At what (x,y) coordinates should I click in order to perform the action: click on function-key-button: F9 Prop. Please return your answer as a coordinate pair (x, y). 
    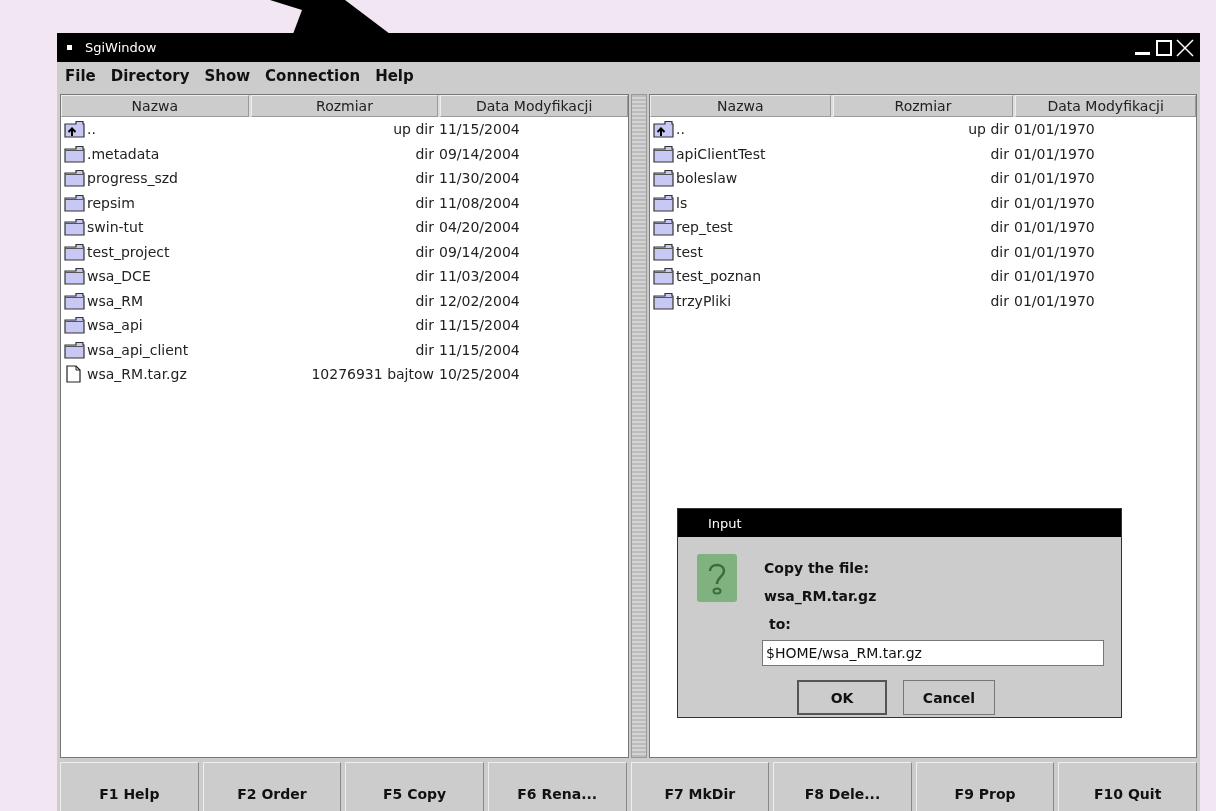
    Looking at the image, I should click on (985, 786).